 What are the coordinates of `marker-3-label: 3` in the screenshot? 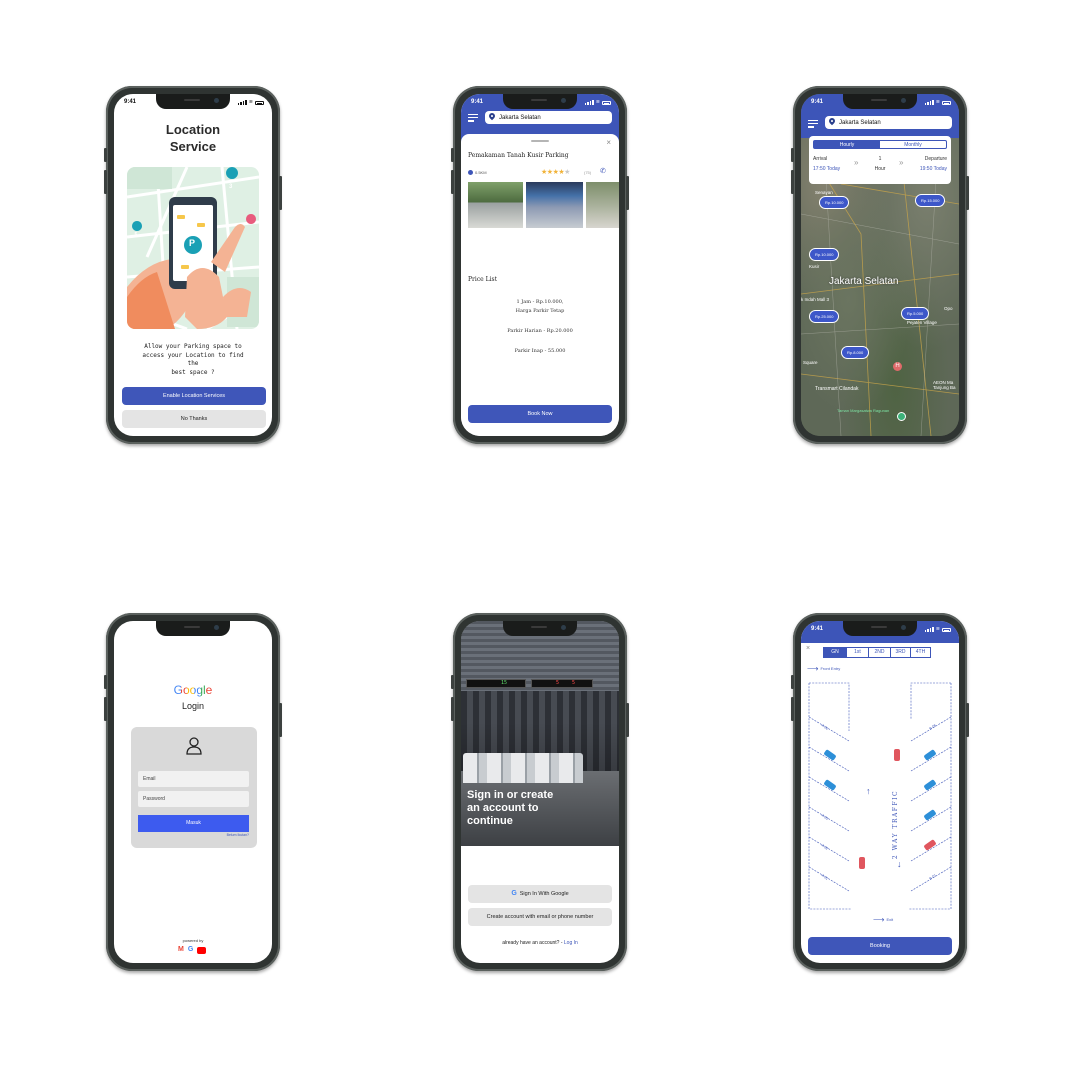 It's located at (231, 187).